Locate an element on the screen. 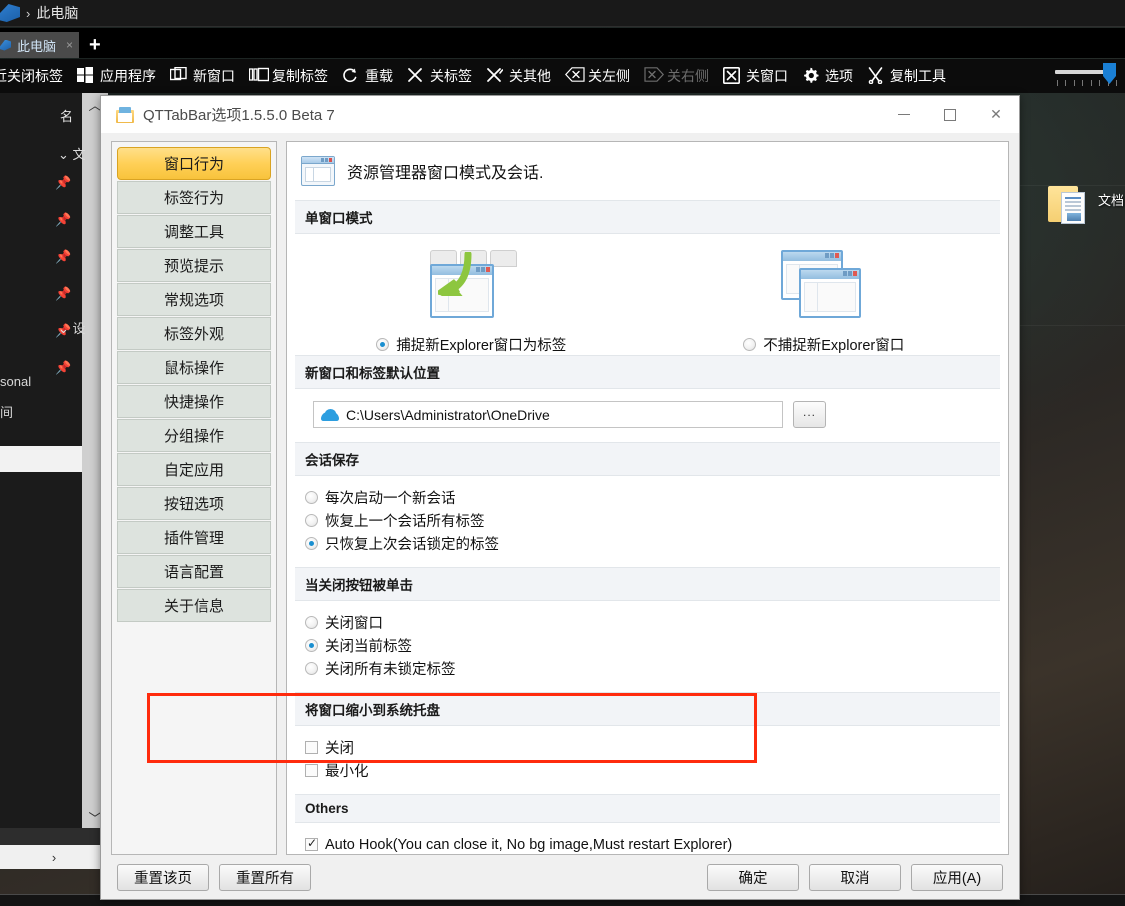 The height and width of the screenshot is (906, 1125). checkbox-tray-close is located at coordinates (311, 747).